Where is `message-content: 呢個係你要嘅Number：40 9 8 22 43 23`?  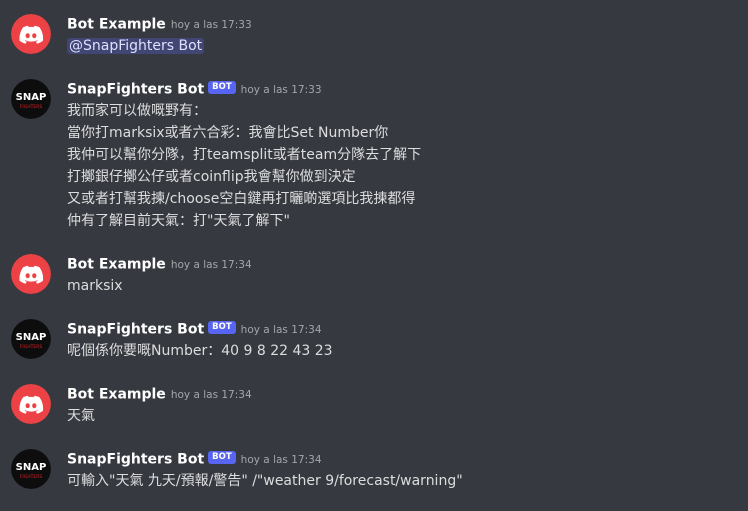
message-content: 呢個係你要嘅Number：40 9 8 22 43 23 is located at coordinates (200, 351).